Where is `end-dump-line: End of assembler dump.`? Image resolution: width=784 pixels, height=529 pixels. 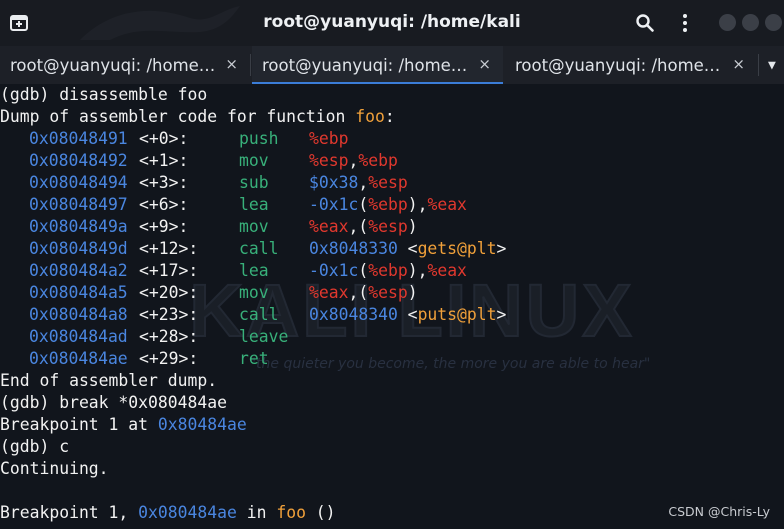 end-dump-line: End of assembler dump. is located at coordinates (109, 380).